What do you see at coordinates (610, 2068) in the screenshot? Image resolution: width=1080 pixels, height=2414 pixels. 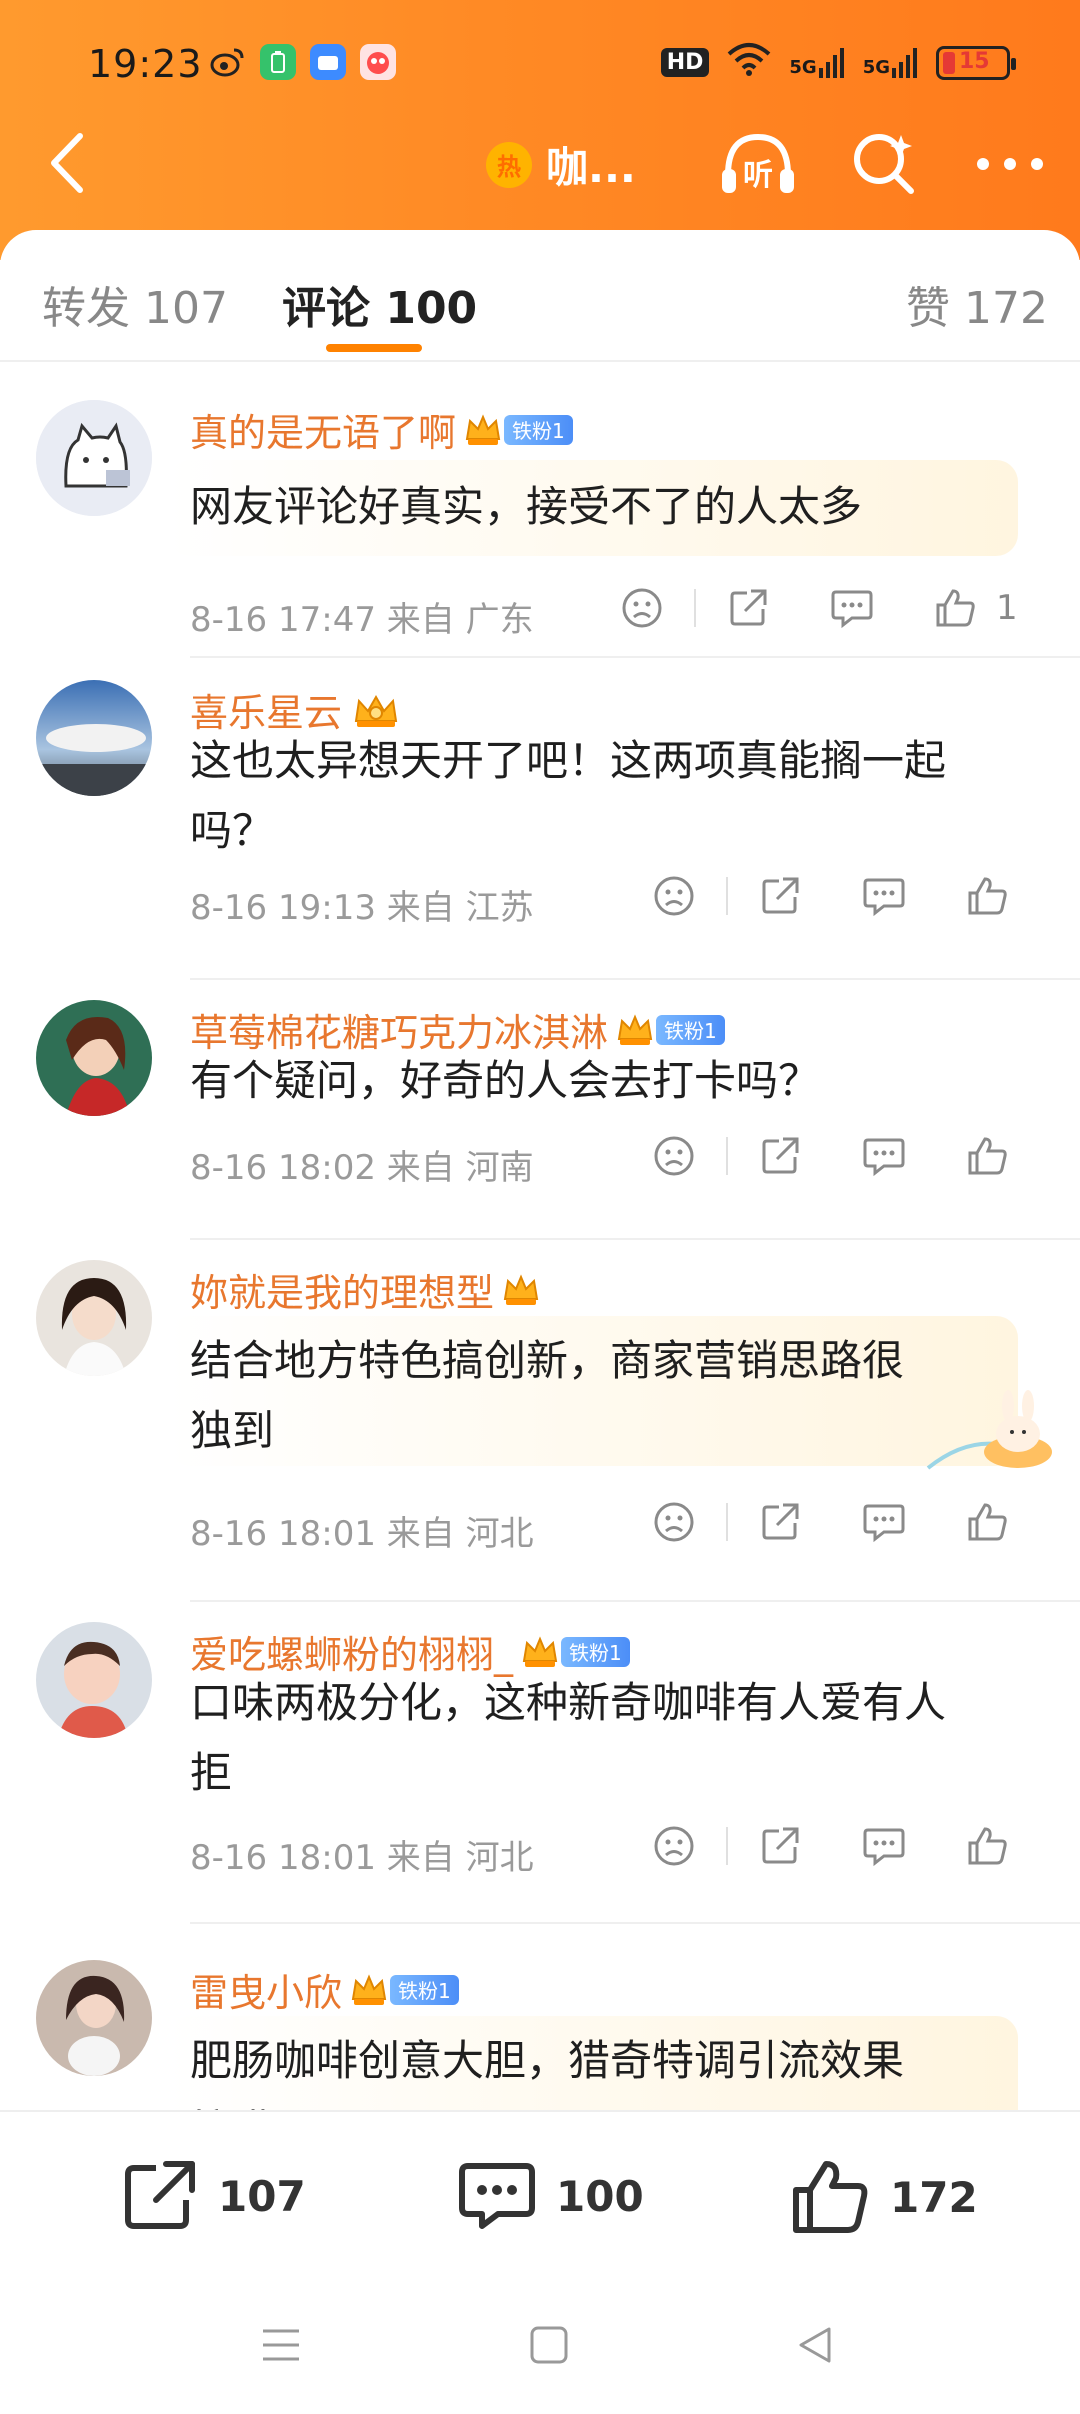 I see `comment-text: 肥肠咖啡创意大胆，猎奇特调引流效果 拉满` at bounding box center [610, 2068].